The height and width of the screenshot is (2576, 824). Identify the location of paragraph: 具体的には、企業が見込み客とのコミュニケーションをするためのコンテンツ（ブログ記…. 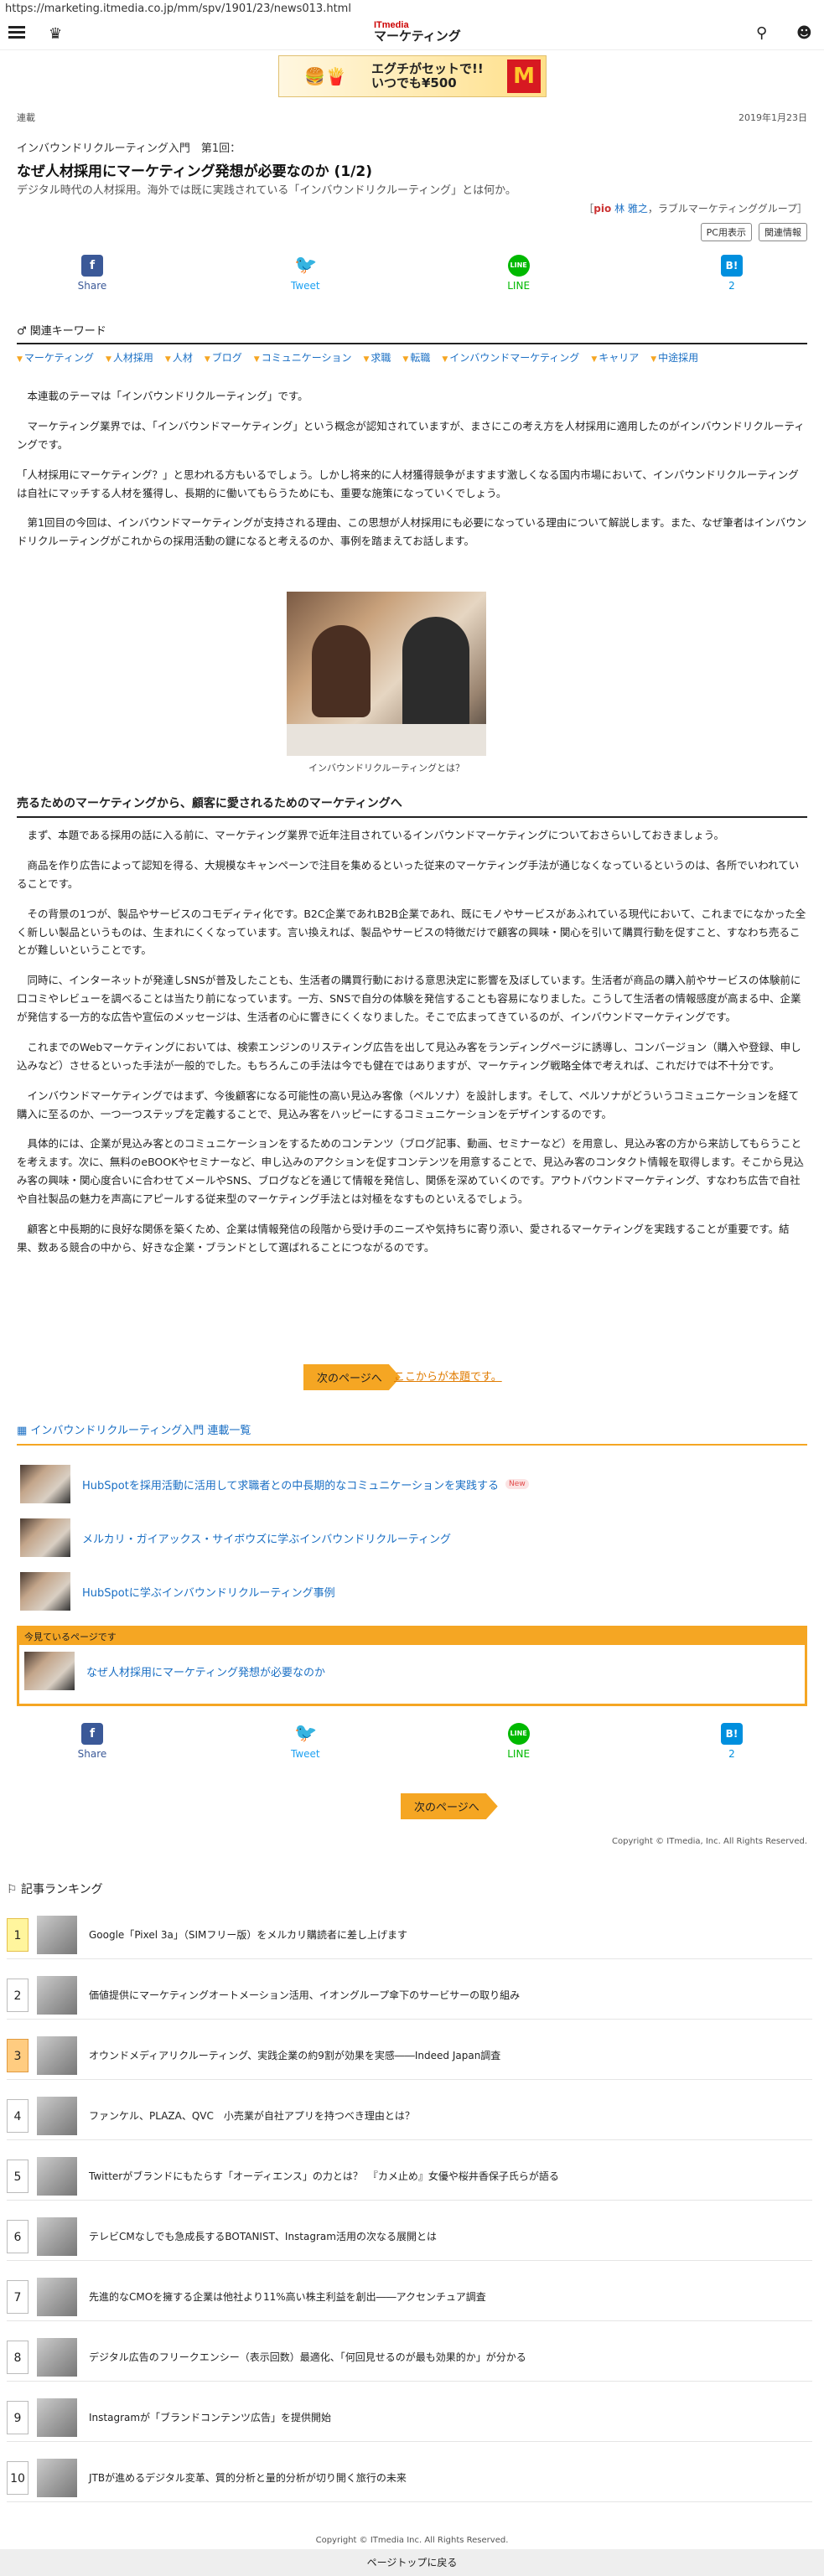
(410, 1171).